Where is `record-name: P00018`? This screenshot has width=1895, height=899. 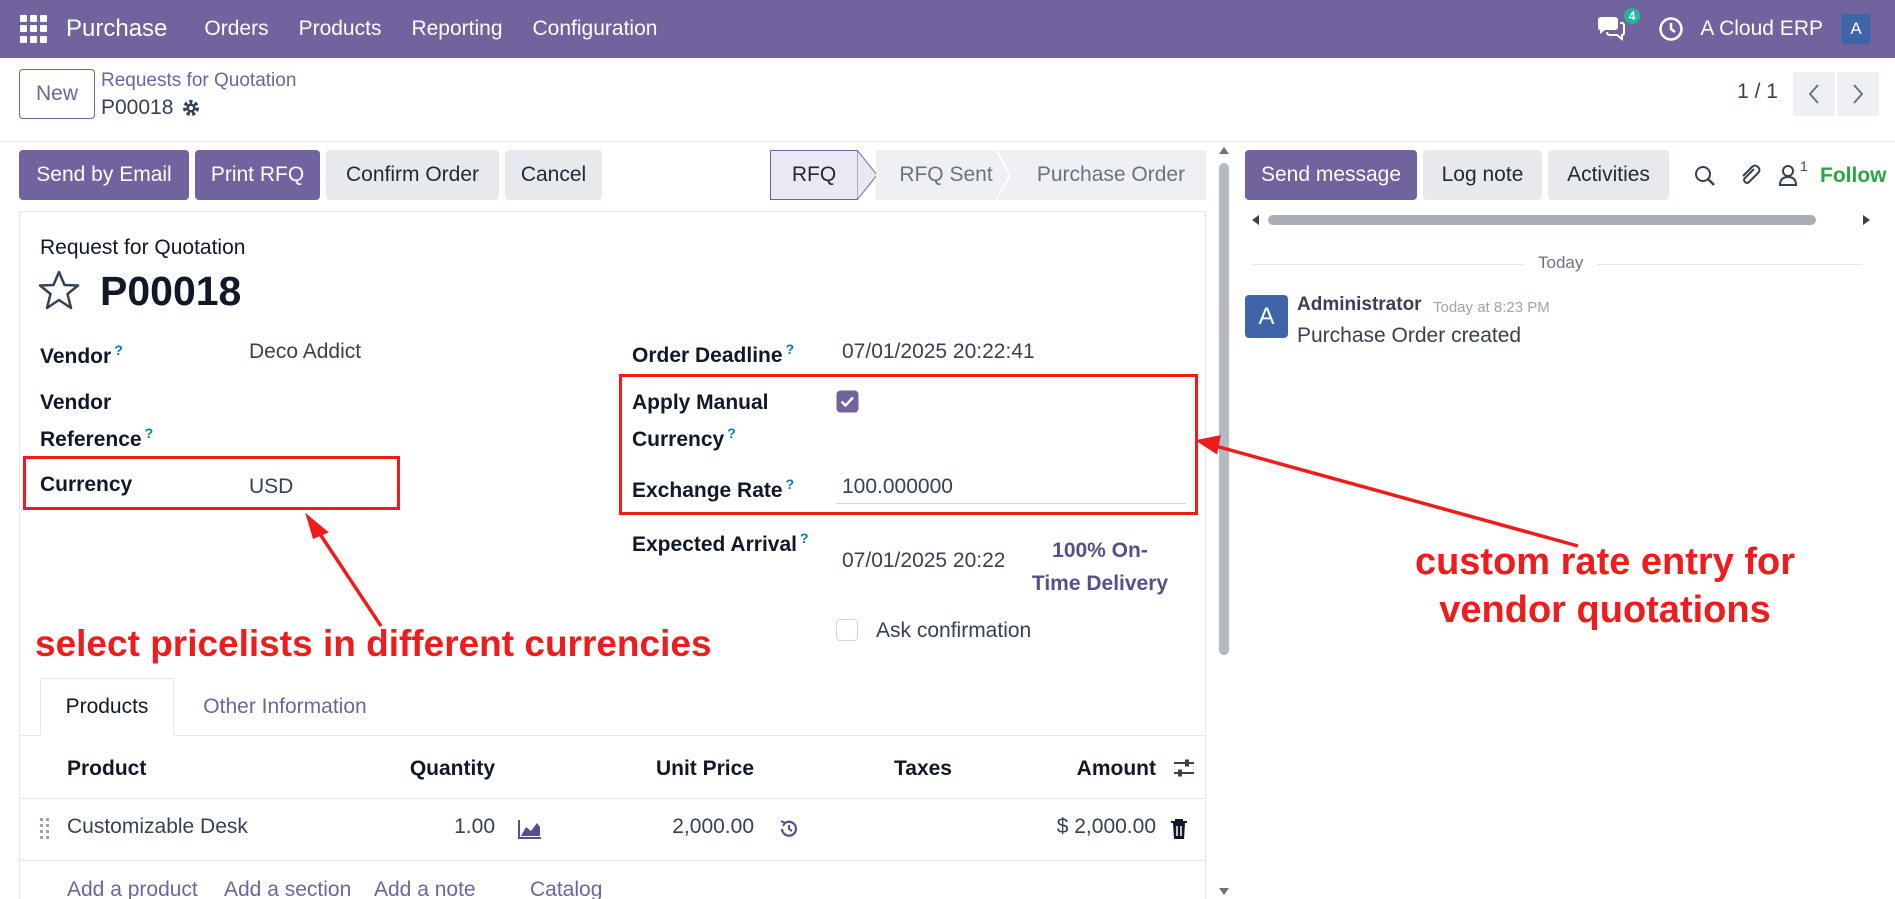
record-name: P00018 is located at coordinates (171, 291).